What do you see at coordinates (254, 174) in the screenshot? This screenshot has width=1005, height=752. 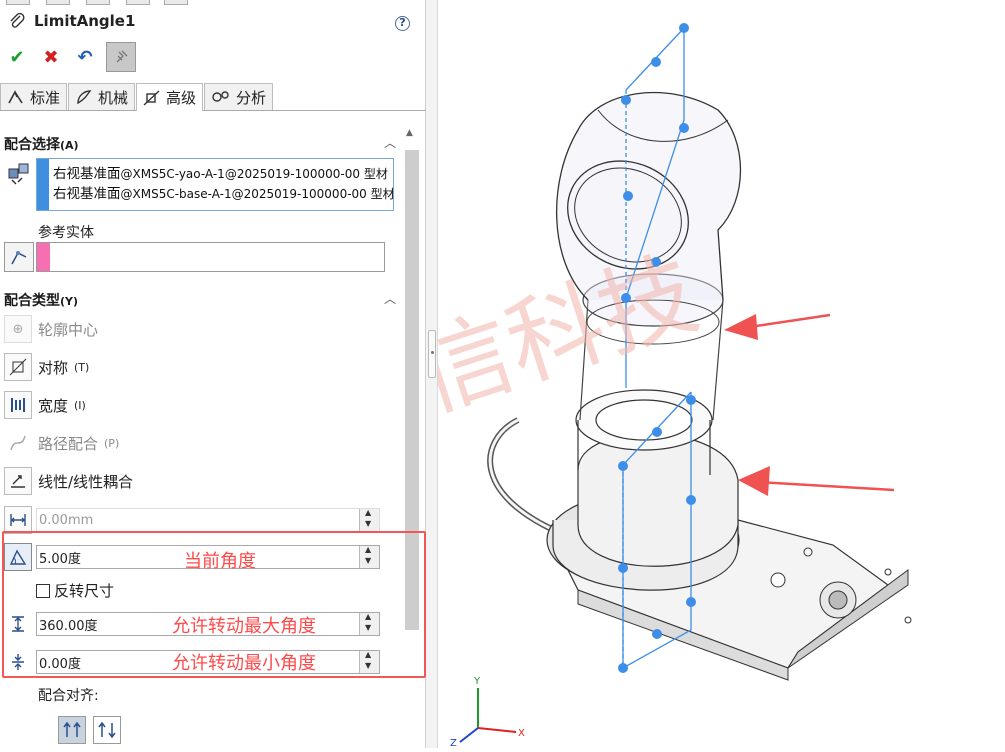 I see `entity-path: @XMS5C-yao-A-1@2025019-100000-00 型材` at bounding box center [254, 174].